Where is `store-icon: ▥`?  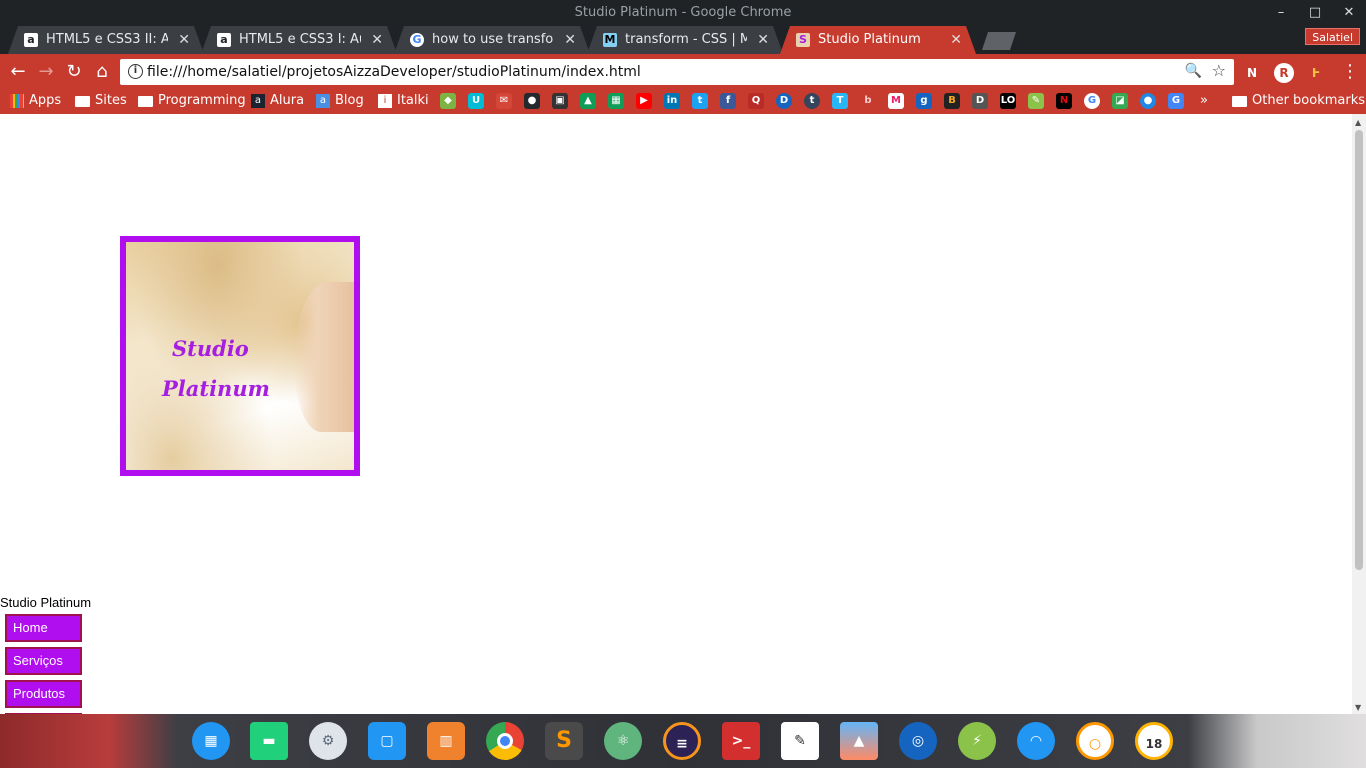
store-icon: ▥ is located at coordinates (446, 741).